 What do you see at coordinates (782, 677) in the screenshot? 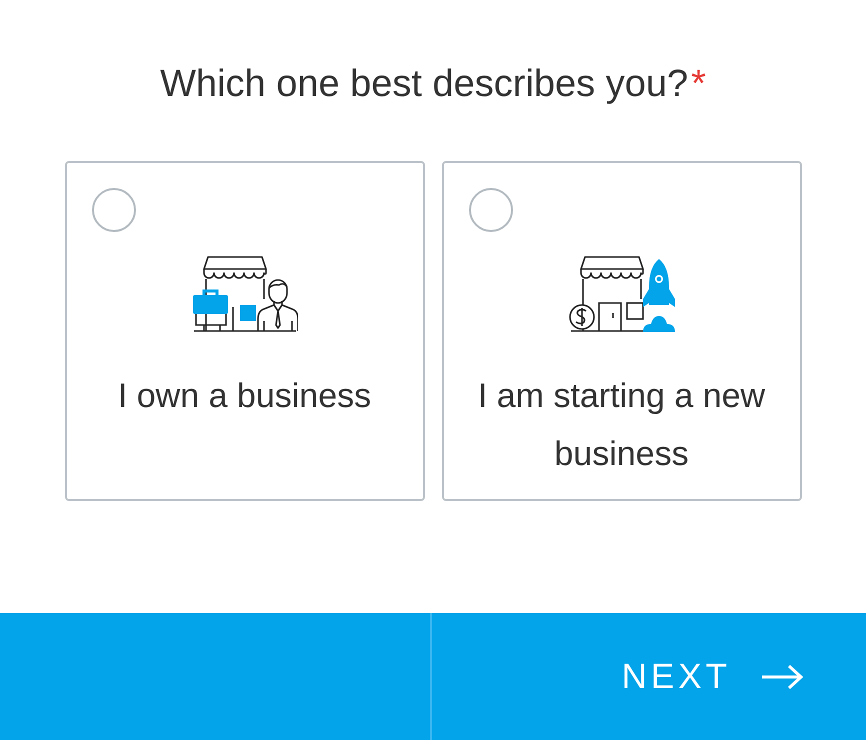
I see `arrow-right-icon` at bounding box center [782, 677].